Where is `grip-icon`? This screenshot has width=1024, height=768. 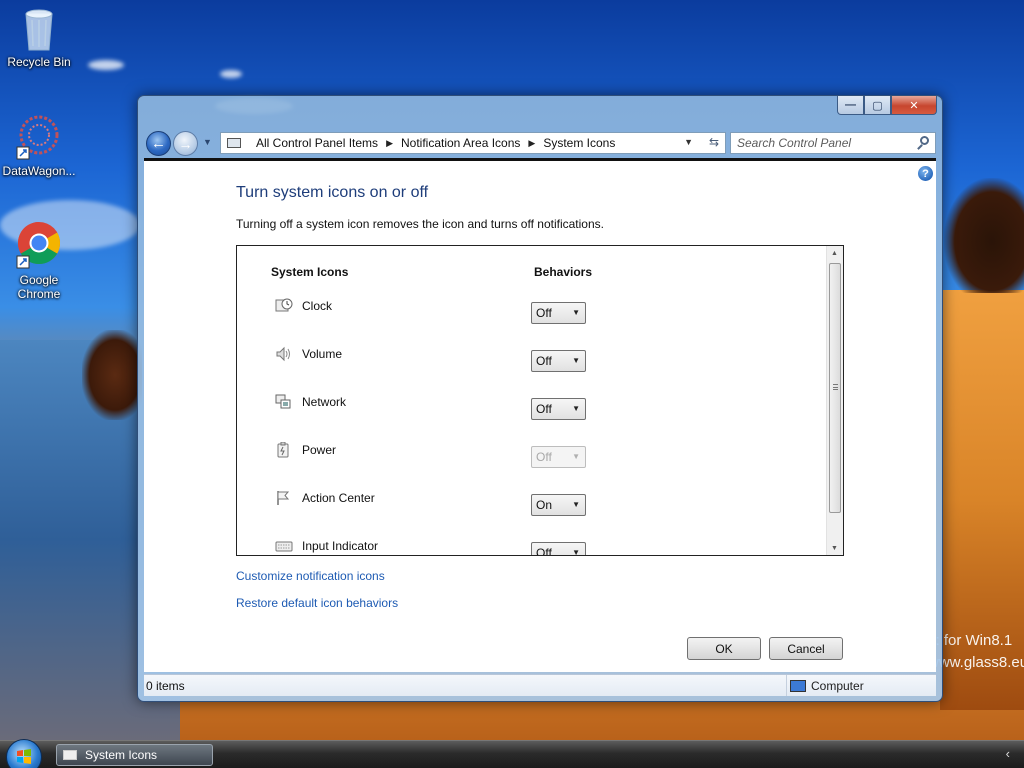
grip-icon is located at coordinates (835, 387).